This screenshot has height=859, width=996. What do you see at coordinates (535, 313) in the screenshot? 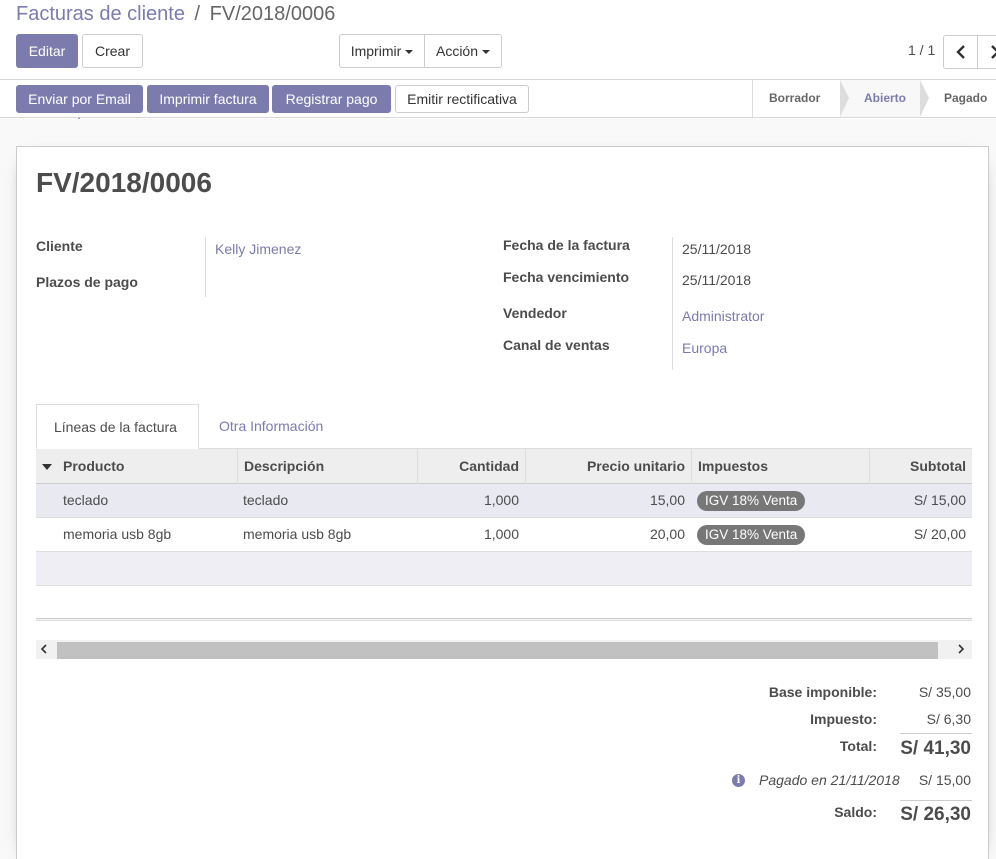
I see `salesperson-label: Vendedor` at bounding box center [535, 313].